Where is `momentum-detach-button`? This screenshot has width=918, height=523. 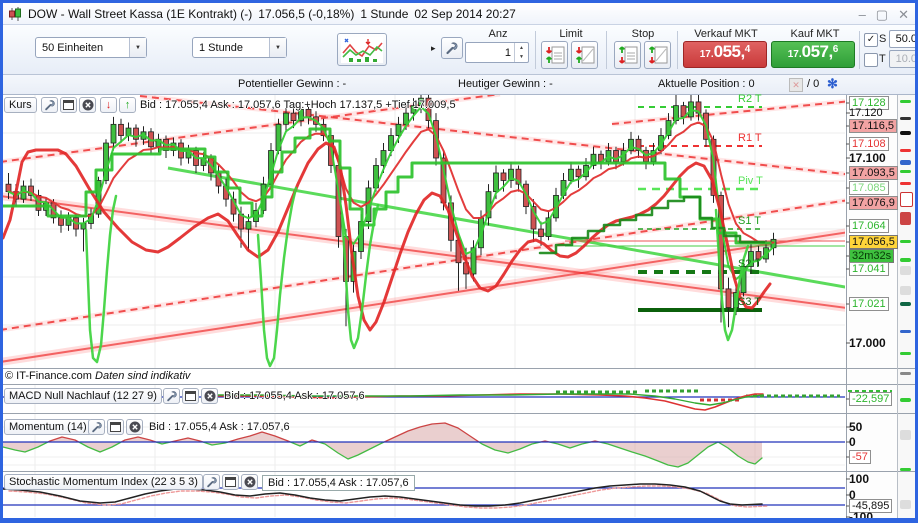 momentum-detach-button is located at coordinates (115, 427).